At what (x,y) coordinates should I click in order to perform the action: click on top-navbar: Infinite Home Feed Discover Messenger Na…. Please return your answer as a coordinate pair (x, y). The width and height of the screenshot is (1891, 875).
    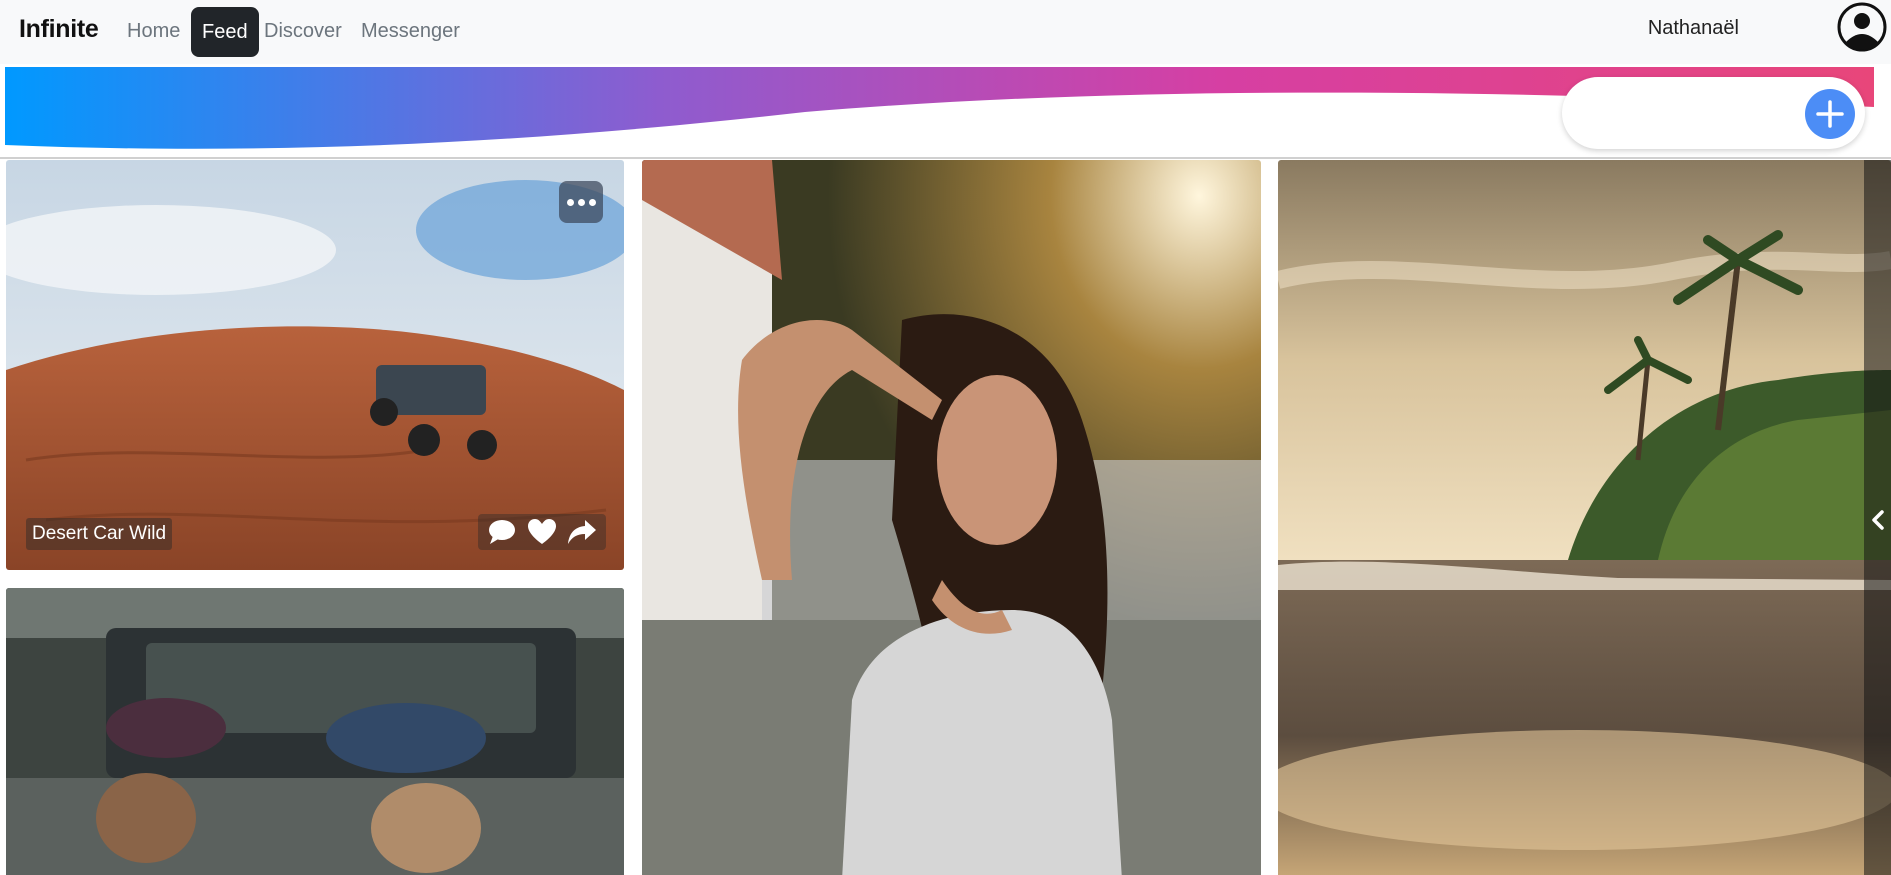
    Looking at the image, I should click on (945, 32).